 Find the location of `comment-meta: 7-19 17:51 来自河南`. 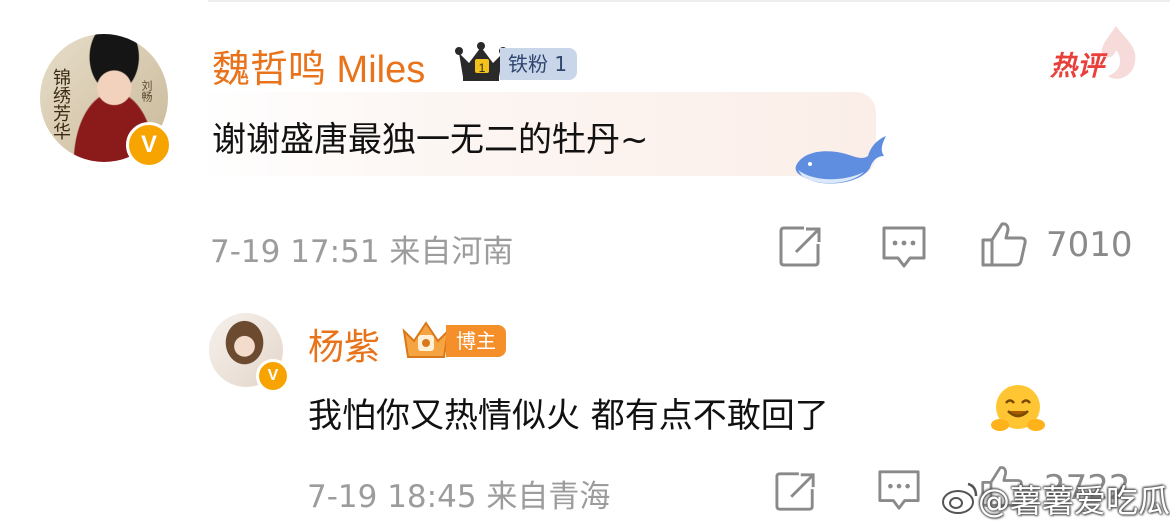

comment-meta: 7-19 17:51 来自河南 is located at coordinates (361, 248).